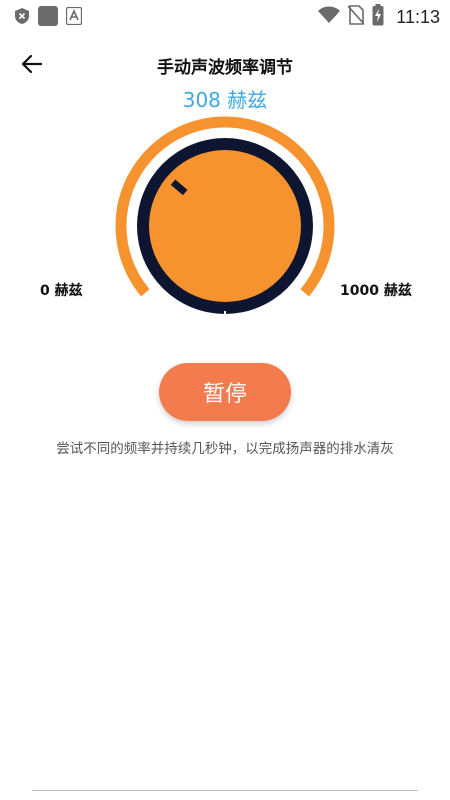  What do you see at coordinates (225, 226) in the screenshot?
I see `dial-knob` at bounding box center [225, 226].